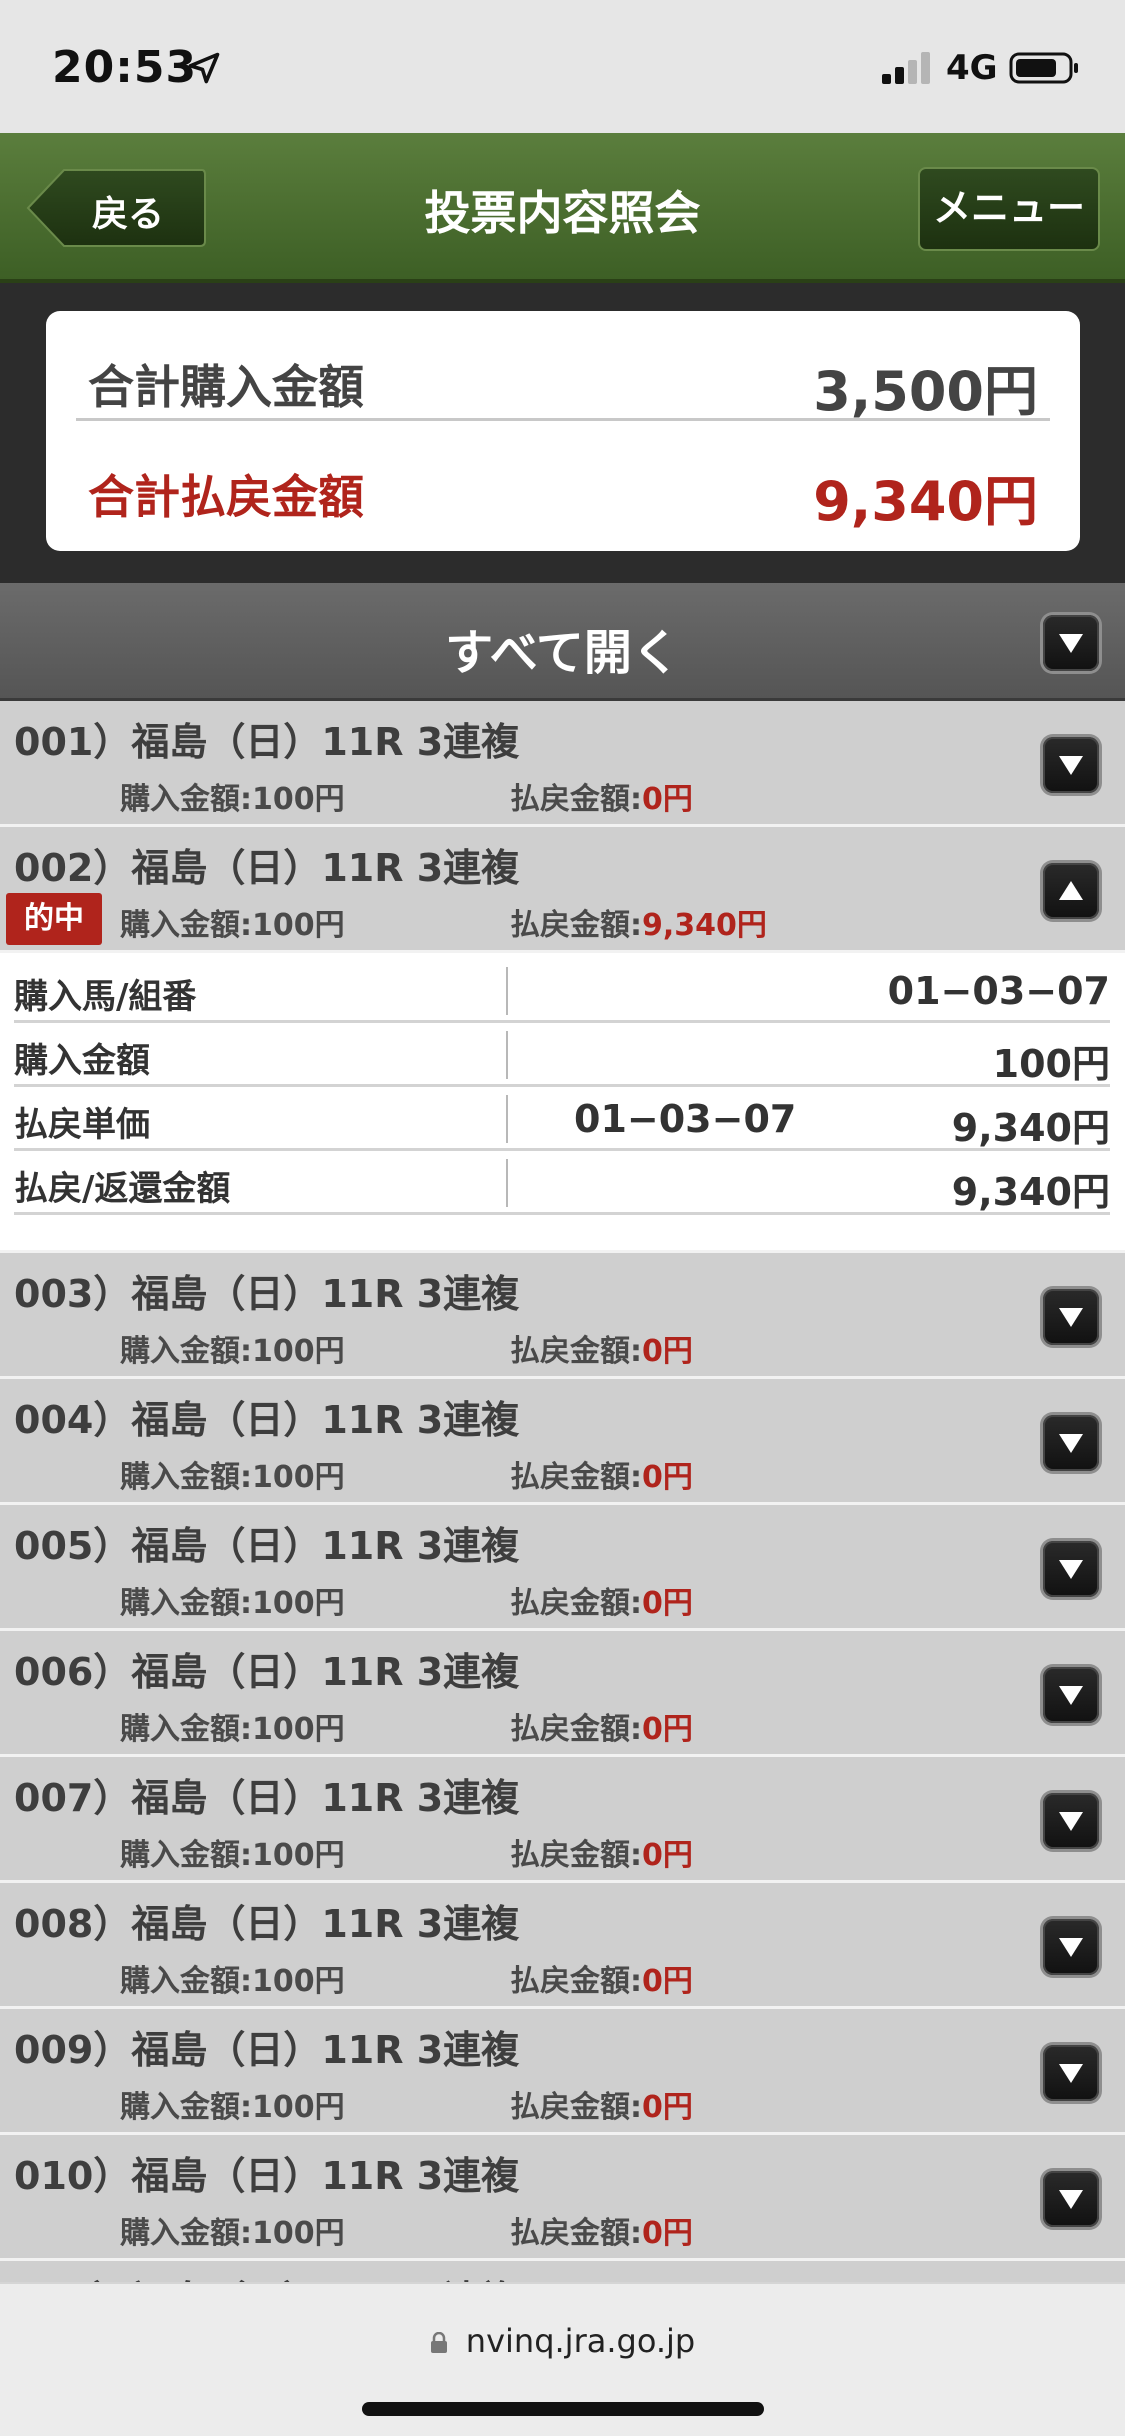  I want to click on browser-bottom-bar: nvinq.jra.go.jp, so click(562, 2359).